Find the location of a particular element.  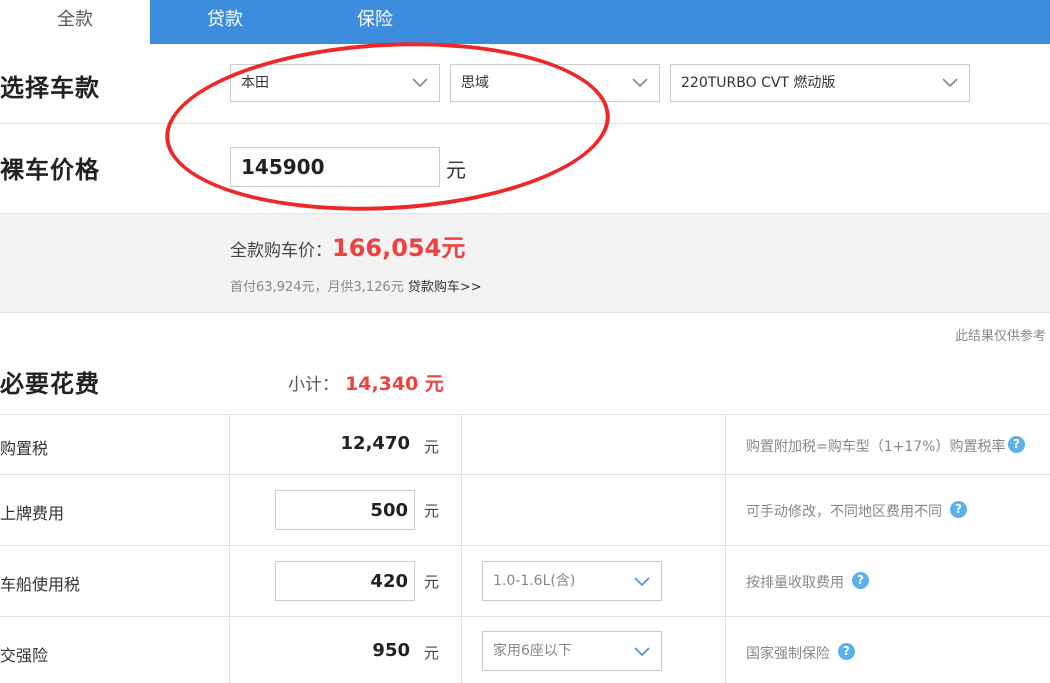

purchase-tax-label: 购置税 is located at coordinates (24, 448).